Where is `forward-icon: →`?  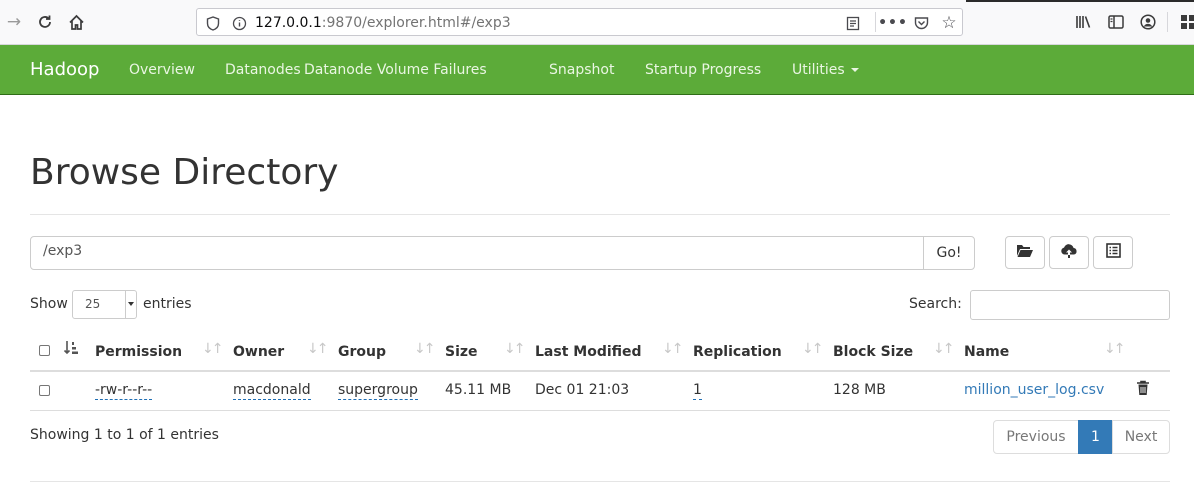
forward-icon: → is located at coordinates (14, 22).